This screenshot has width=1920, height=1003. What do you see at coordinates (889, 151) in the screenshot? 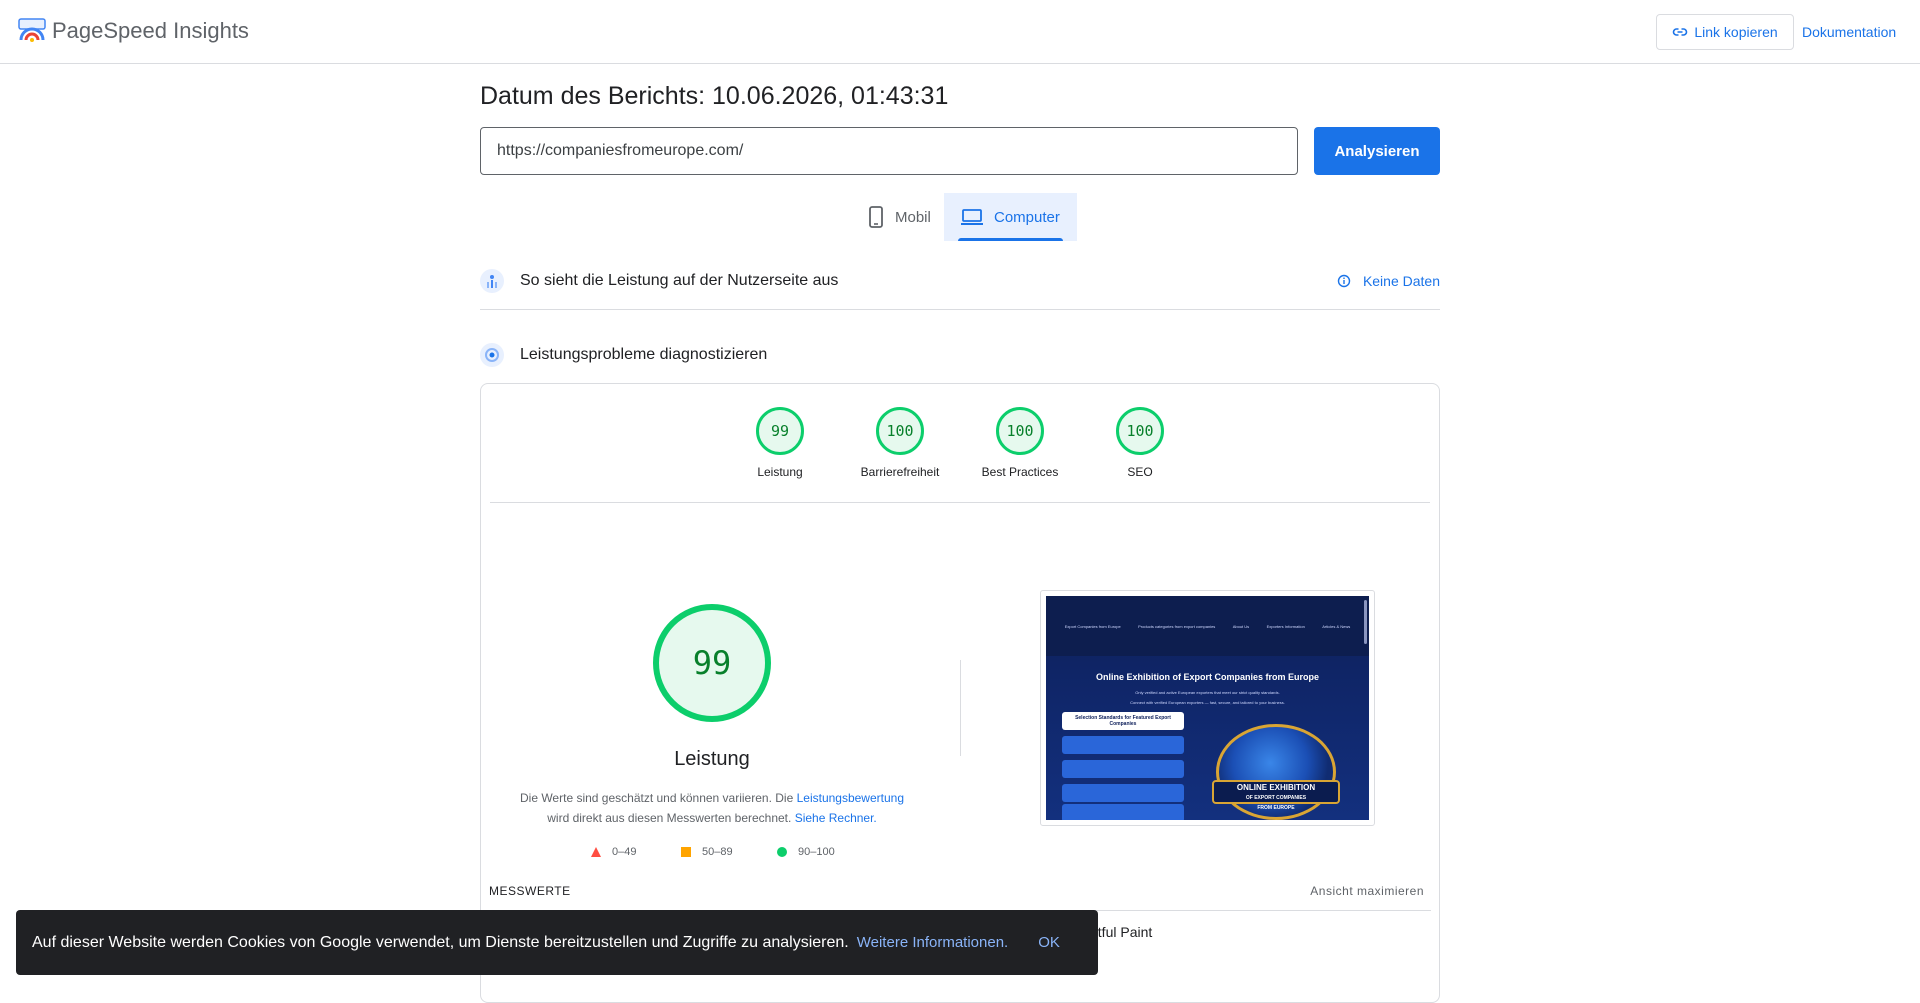
I see `url-input` at bounding box center [889, 151].